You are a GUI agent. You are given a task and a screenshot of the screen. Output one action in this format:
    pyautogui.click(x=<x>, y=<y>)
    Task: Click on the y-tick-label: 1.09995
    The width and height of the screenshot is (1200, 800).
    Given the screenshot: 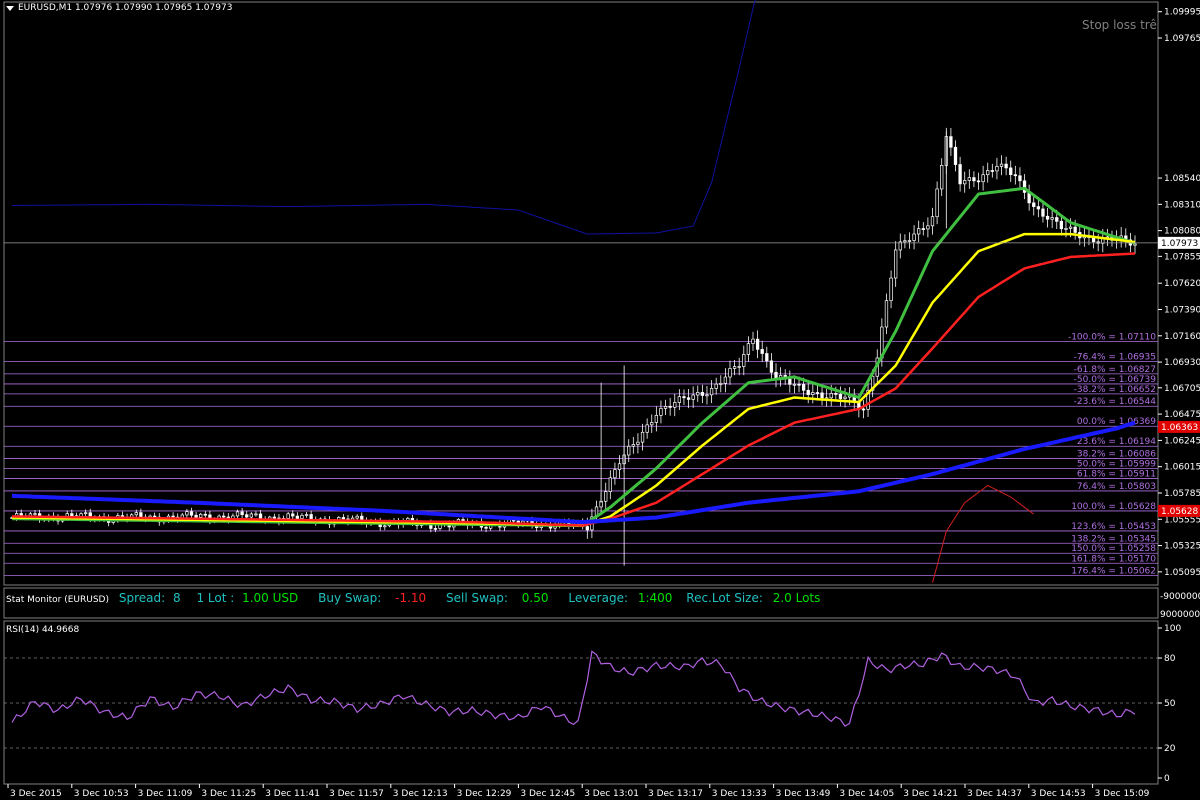 What is the action you would take?
    pyautogui.click(x=1182, y=13)
    